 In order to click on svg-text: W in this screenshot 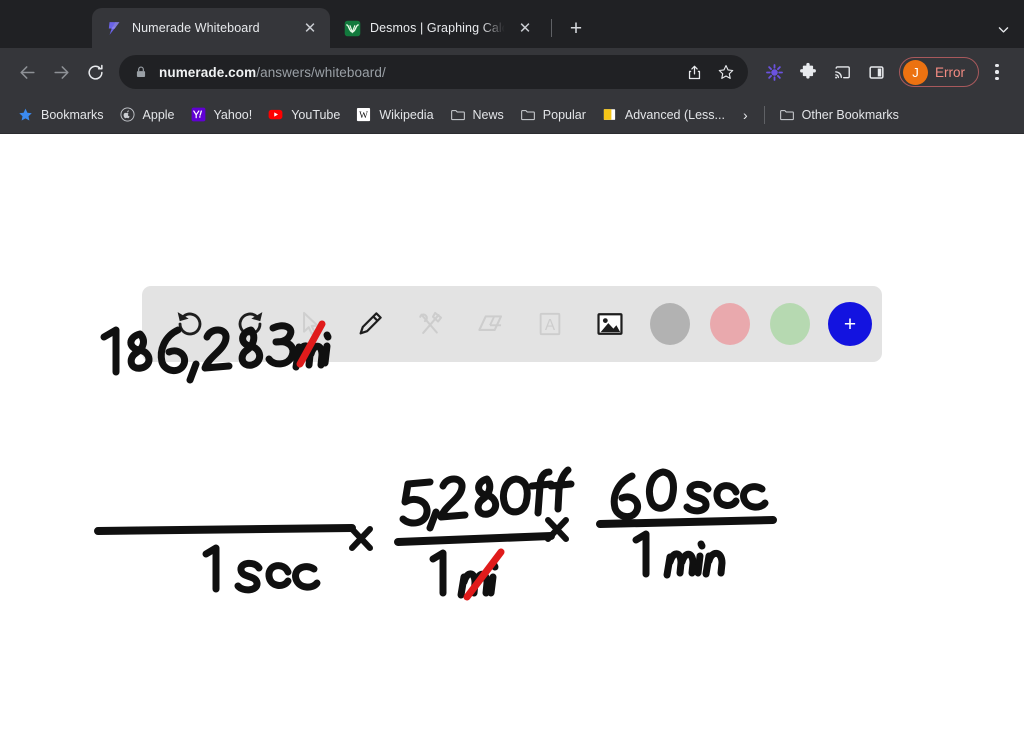, I will do `click(363, 115)`.